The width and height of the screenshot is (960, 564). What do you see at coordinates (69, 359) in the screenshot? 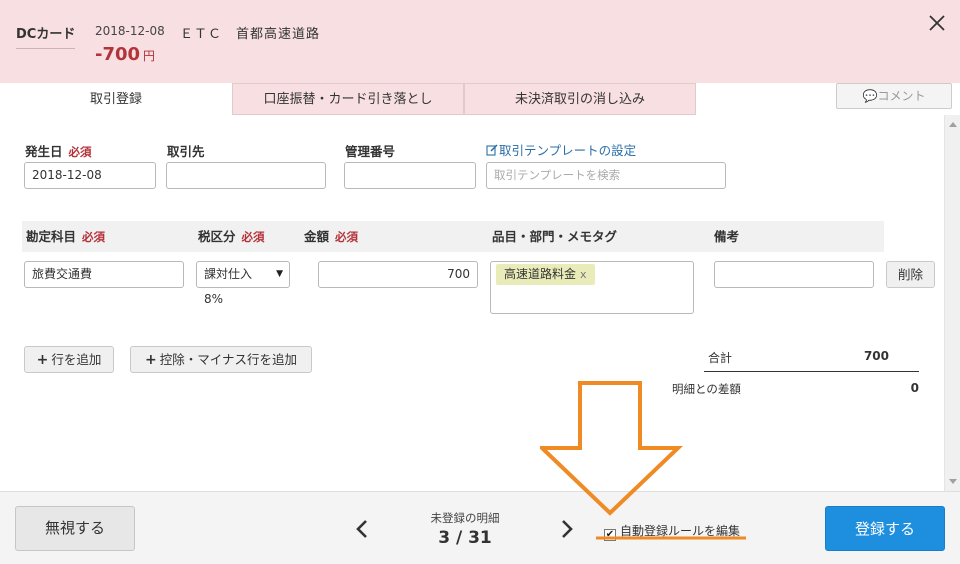
I see `add-row-button: + 行を追加` at bounding box center [69, 359].